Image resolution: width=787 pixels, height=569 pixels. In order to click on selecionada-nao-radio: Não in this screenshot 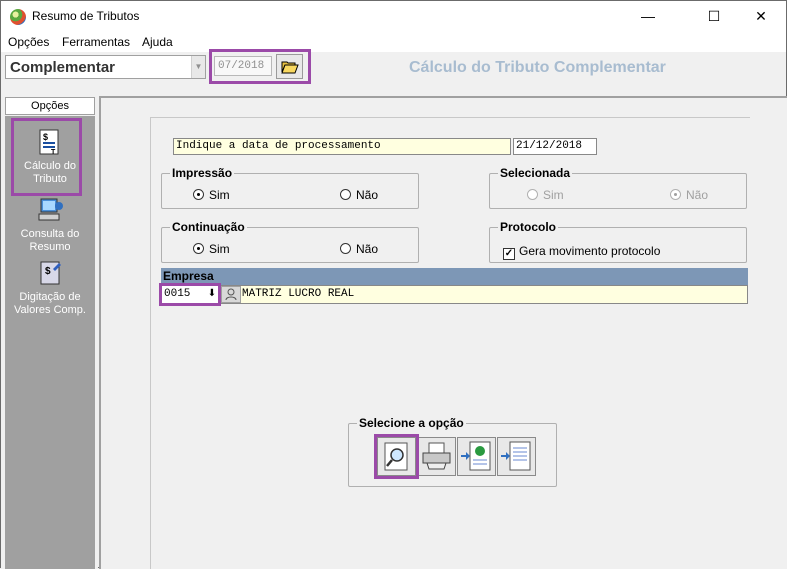, I will do `click(689, 195)`.